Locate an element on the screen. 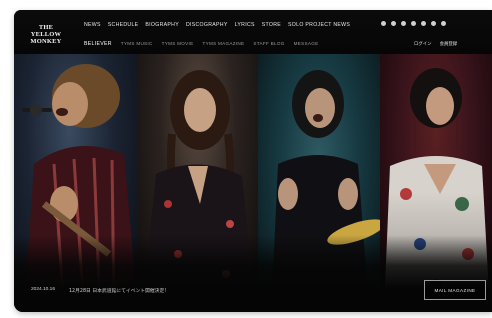 The height and width of the screenshot is (318, 492). instagram-icon is located at coordinates (413, 23).